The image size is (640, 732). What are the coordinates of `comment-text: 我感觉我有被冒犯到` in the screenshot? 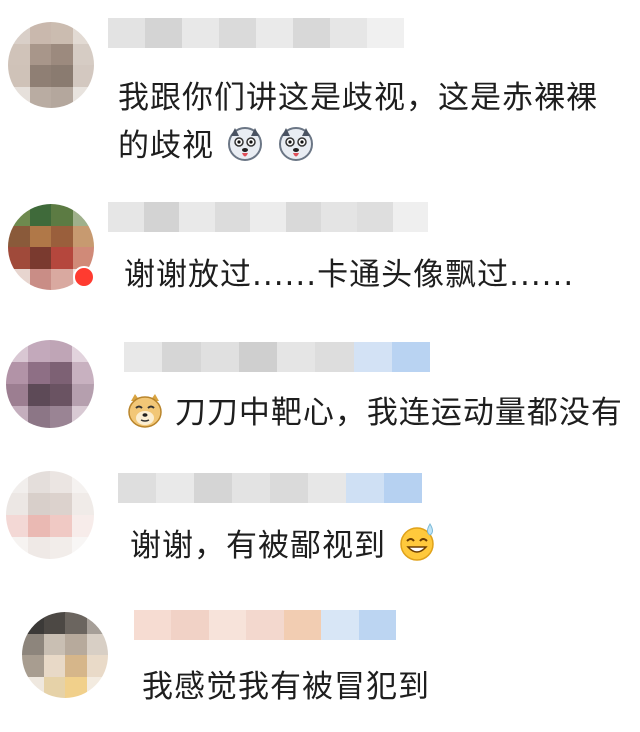 It's located at (286, 687).